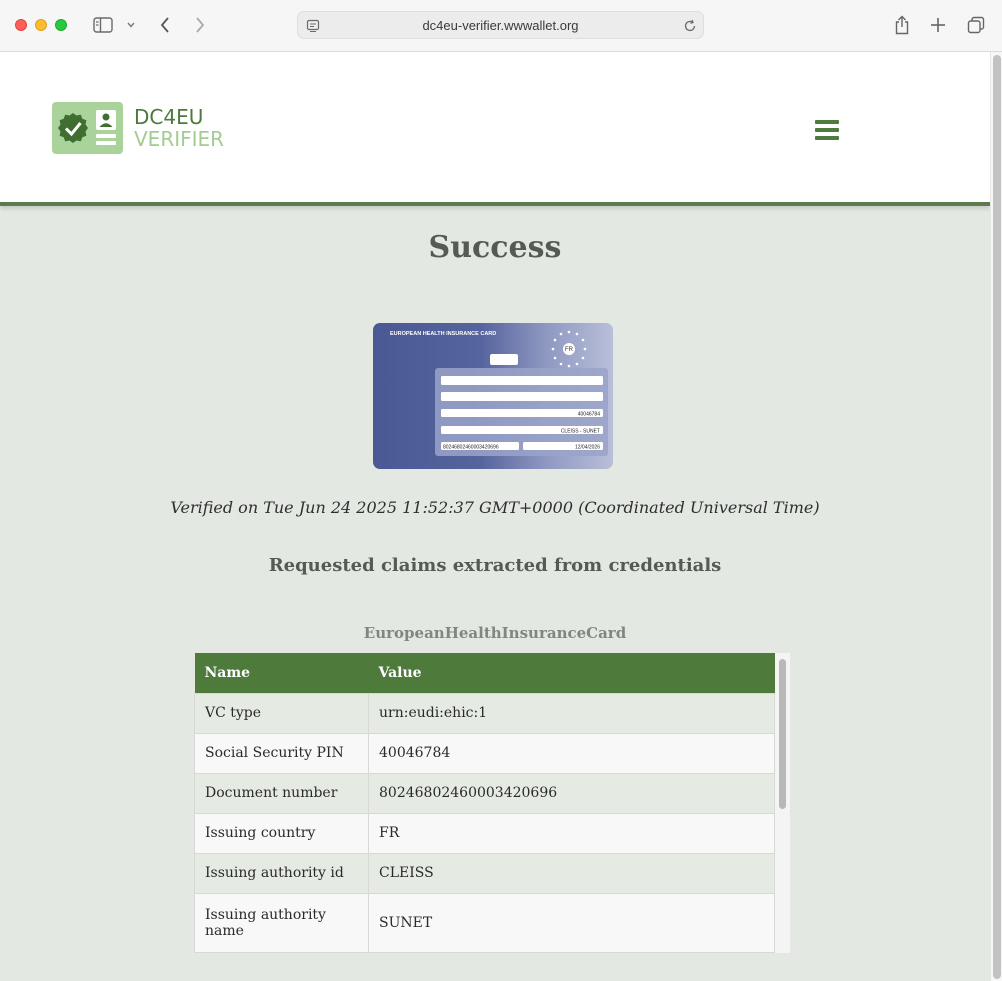 This screenshot has height=981, width=1002. Describe the element at coordinates (179, 139) in the screenshot. I see `logo-subtitle: VERIFIER` at that location.